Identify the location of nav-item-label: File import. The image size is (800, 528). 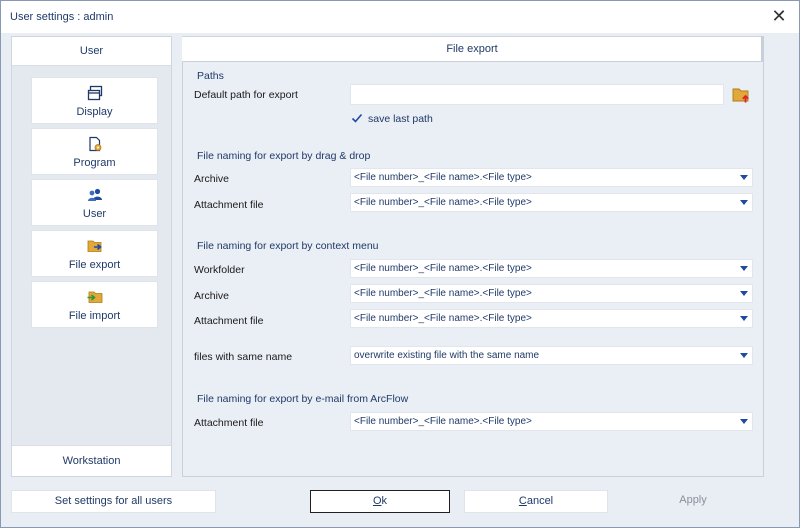
(94, 316).